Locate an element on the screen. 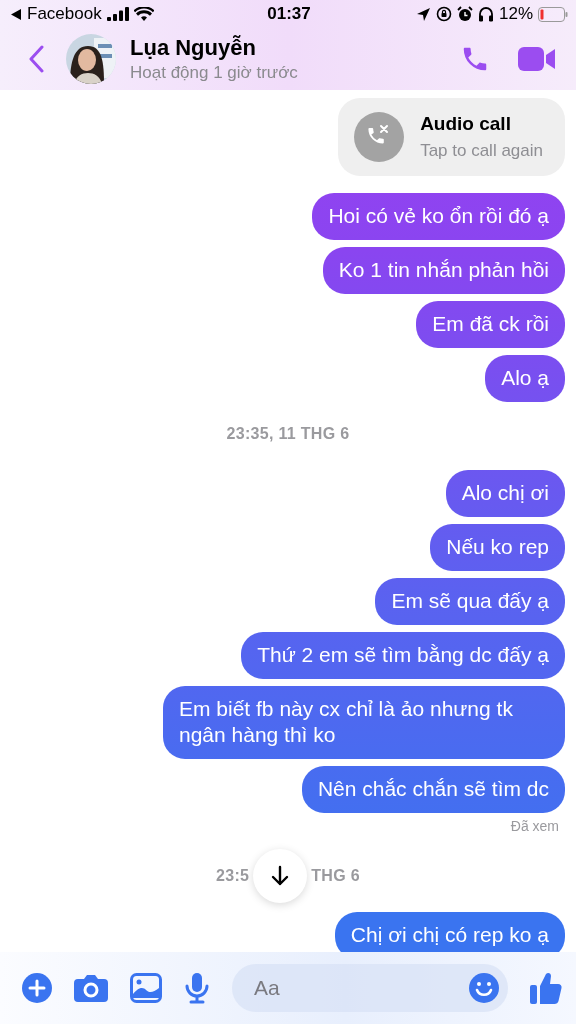  message-bubble: Nên chắc chắn sẽ tìm dc is located at coordinates (433, 789).